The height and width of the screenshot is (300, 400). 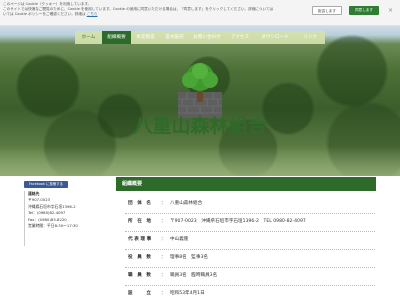 I want to click on row-value: 中山義隆, so click(x=179, y=239).